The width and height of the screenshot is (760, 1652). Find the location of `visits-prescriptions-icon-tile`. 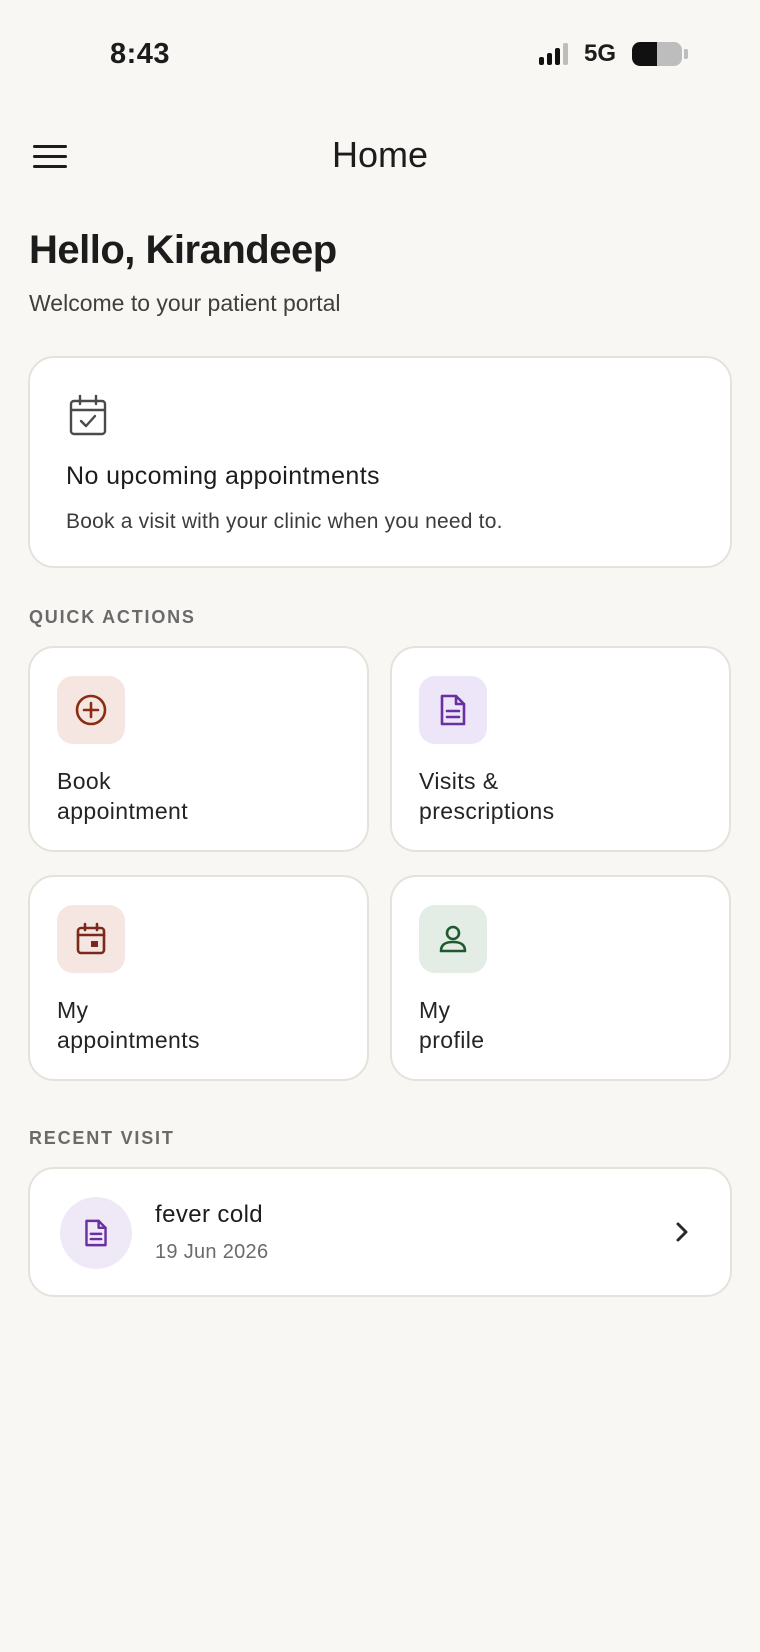

visits-prescriptions-icon-tile is located at coordinates (453, 710).